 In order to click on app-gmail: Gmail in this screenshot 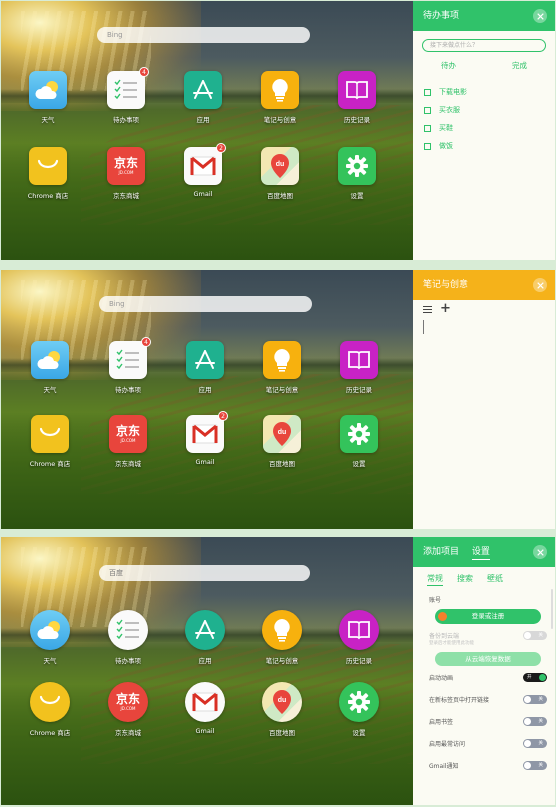, I will do `click(205, 708)`.